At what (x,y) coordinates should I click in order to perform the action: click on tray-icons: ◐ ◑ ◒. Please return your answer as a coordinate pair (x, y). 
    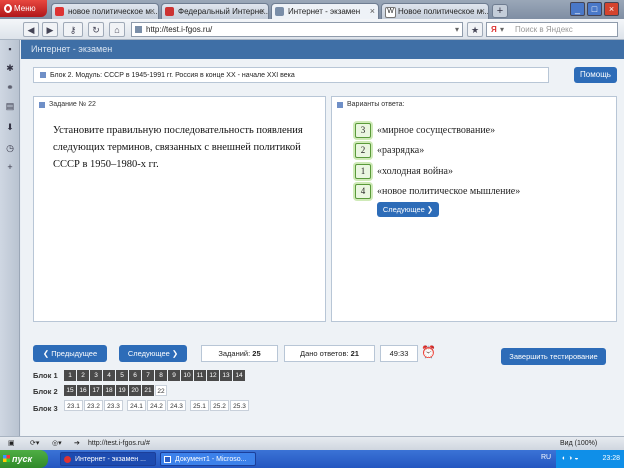
    Looking at the image, I should click on (570, 459).